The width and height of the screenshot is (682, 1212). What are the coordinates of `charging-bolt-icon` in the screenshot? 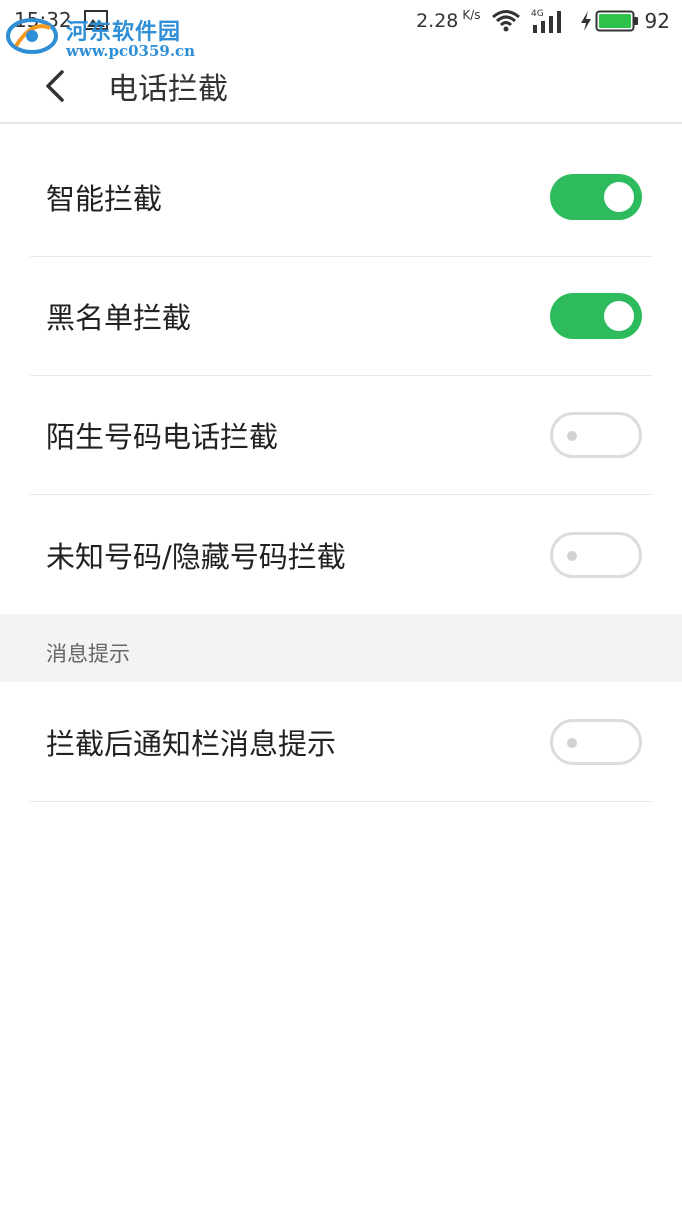 It's located at (585, 21).